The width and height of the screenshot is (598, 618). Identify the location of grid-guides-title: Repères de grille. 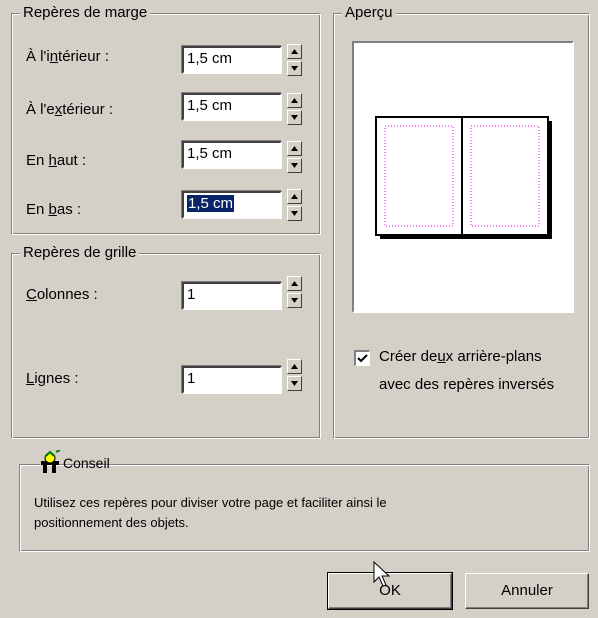
(80, 253).